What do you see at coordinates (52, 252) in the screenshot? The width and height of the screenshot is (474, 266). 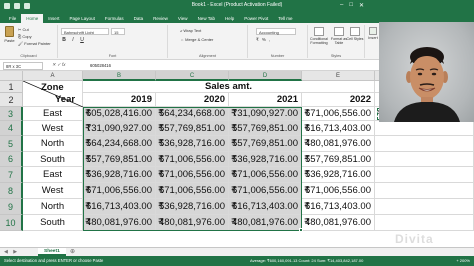 I see `sheet-tab-sheet1: Sheet1` at bounding box center [52, 252].